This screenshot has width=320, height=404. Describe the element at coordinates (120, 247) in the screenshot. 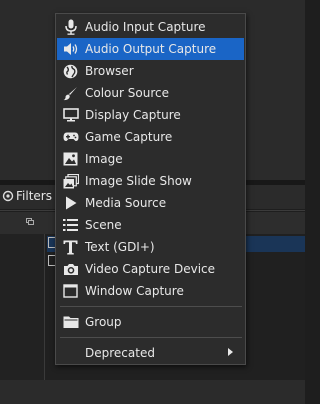

I see `menu-item-label: Text (GDI+)` at that location.